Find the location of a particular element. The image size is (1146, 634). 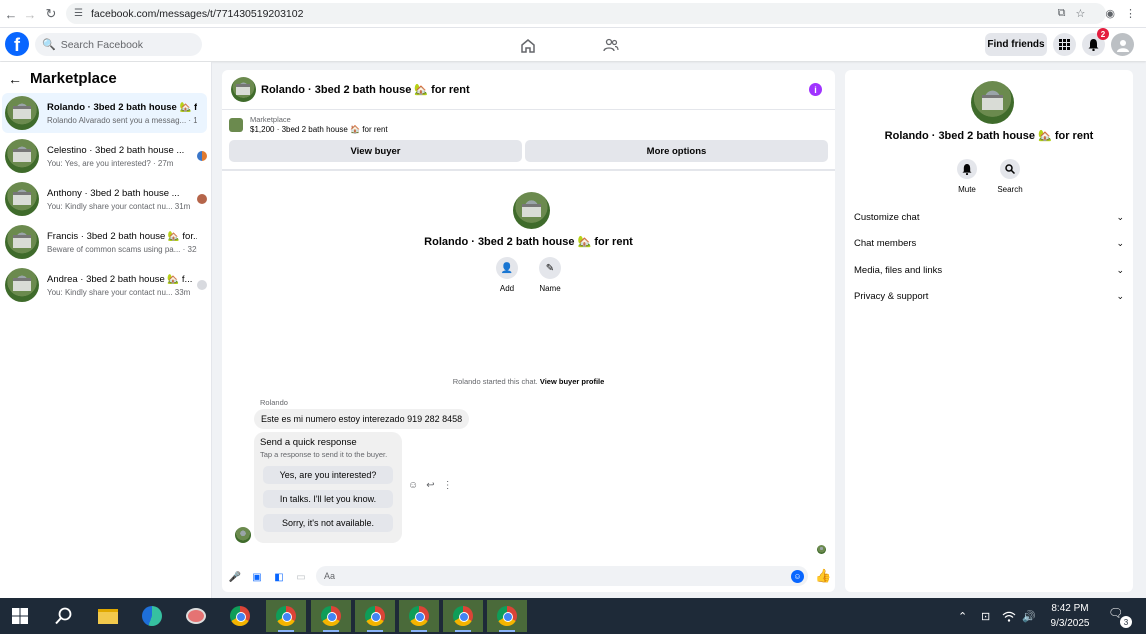

quick-response-subtitle: Tap a response to send it to the buyer. is located at coordinates (324, 454).